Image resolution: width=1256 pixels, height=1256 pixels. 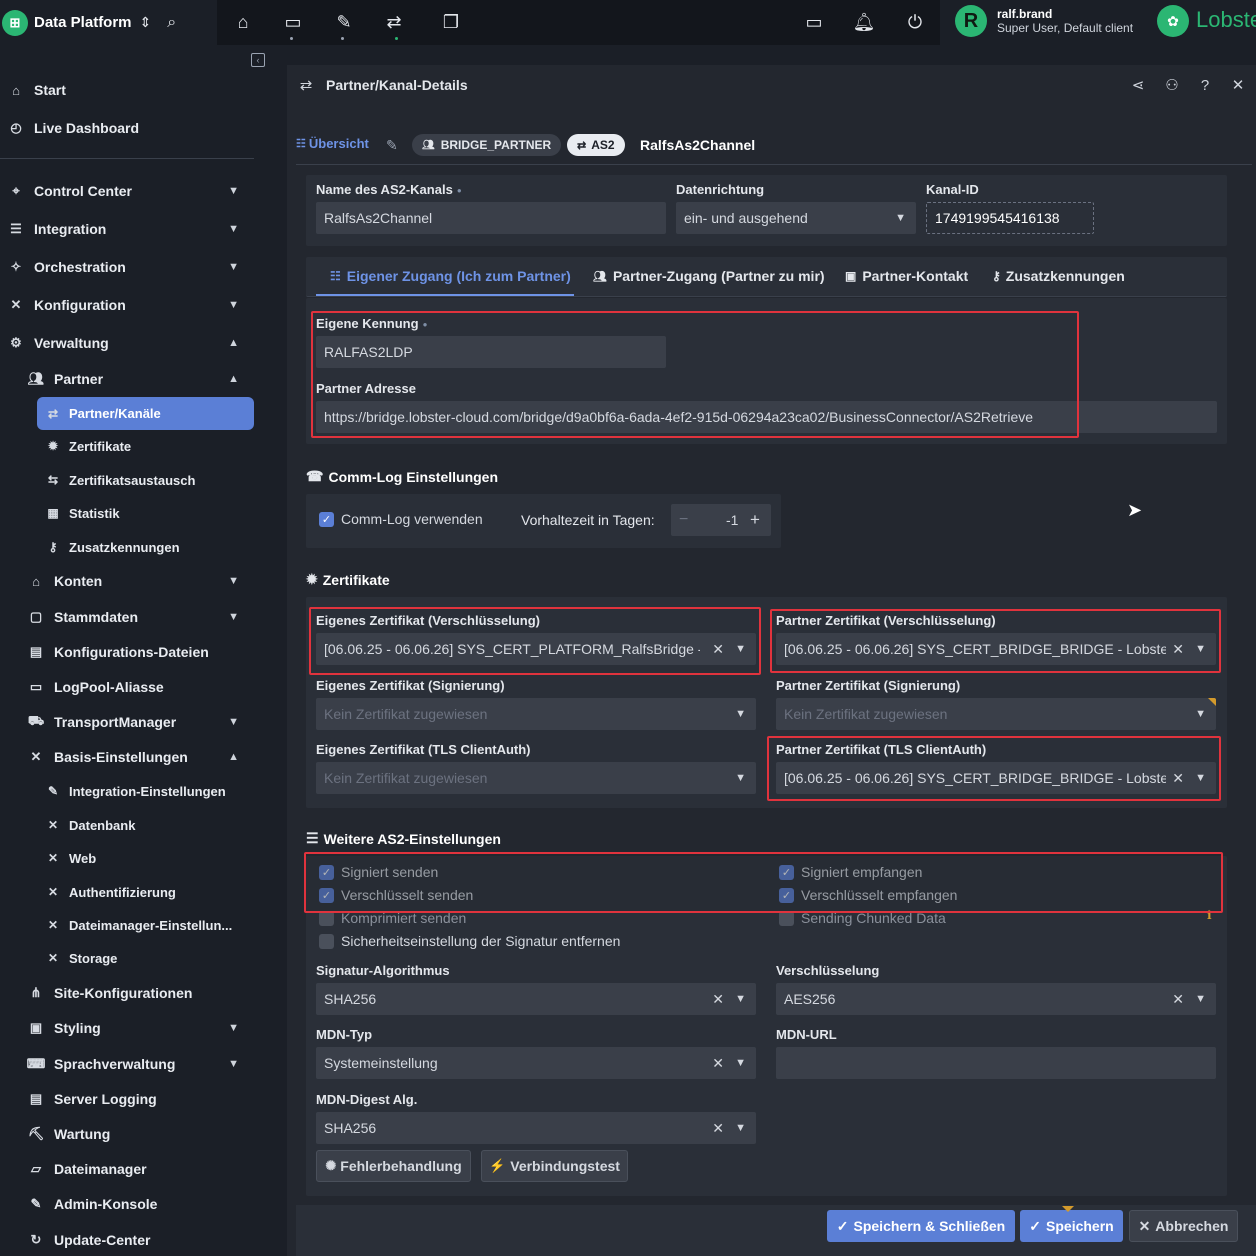 I want to click on save-close-button: ✓ Speichern & Schließen, so click(x=921, y=1226).